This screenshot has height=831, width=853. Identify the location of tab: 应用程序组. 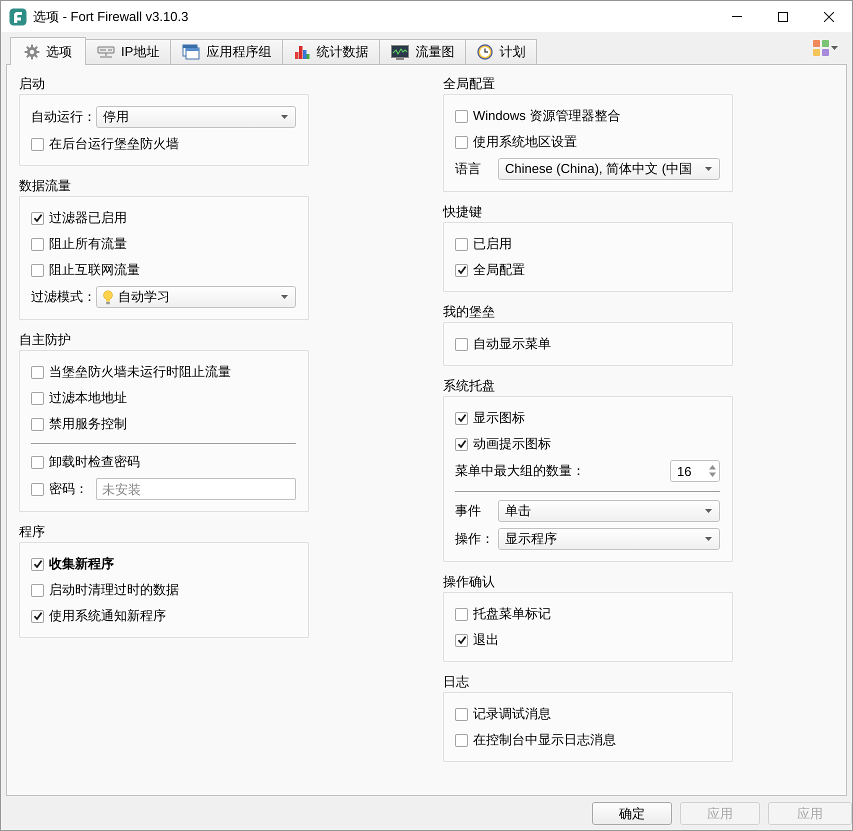
(227, 51).